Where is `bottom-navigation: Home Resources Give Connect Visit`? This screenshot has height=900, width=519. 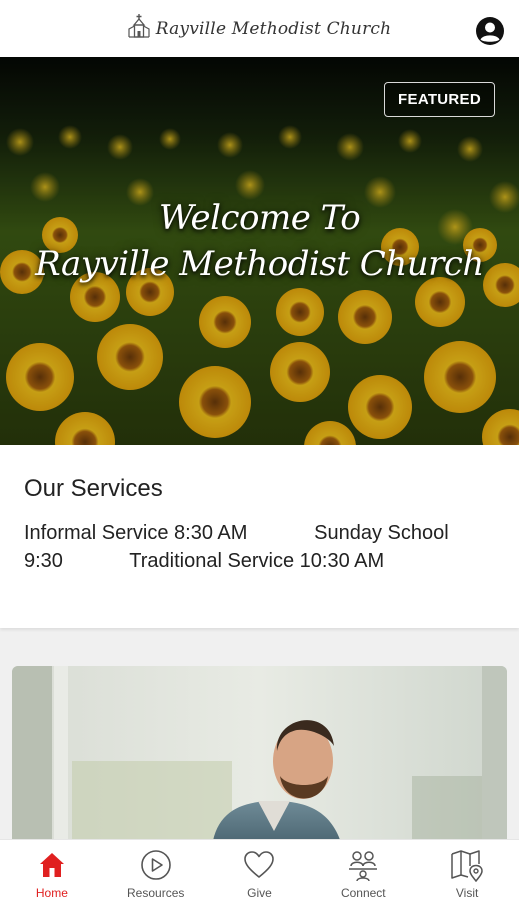 bottom-navigation: Home Resources Give Connect Visit is located at coordinates (259, 869).